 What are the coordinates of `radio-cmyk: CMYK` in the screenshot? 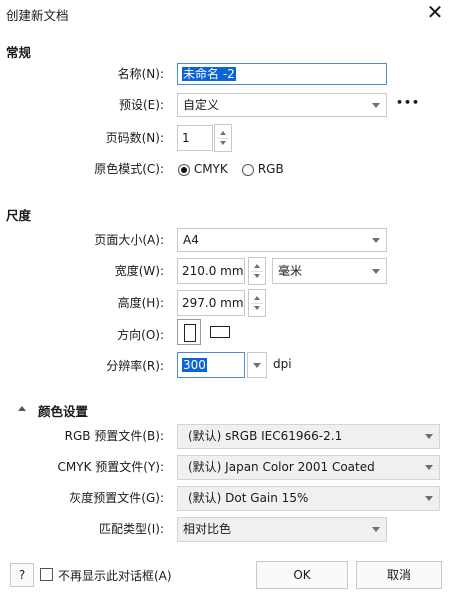 It's located at (203, 169).